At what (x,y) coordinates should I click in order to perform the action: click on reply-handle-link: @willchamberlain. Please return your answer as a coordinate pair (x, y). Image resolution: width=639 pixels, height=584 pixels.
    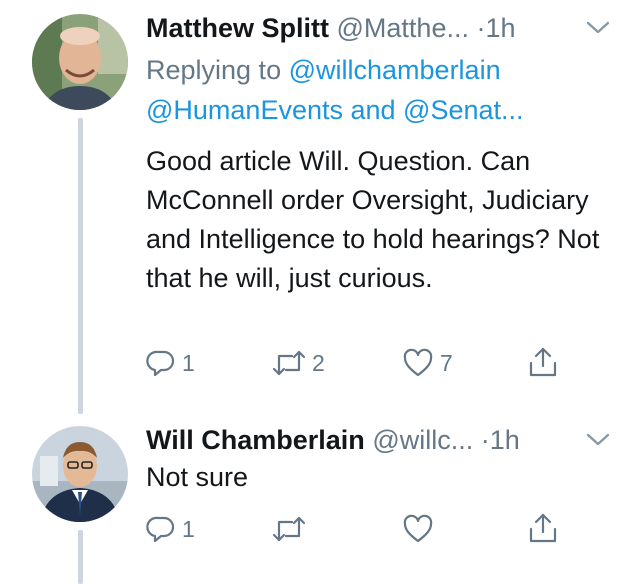
    Looking at the image, I should click on (395, 70).